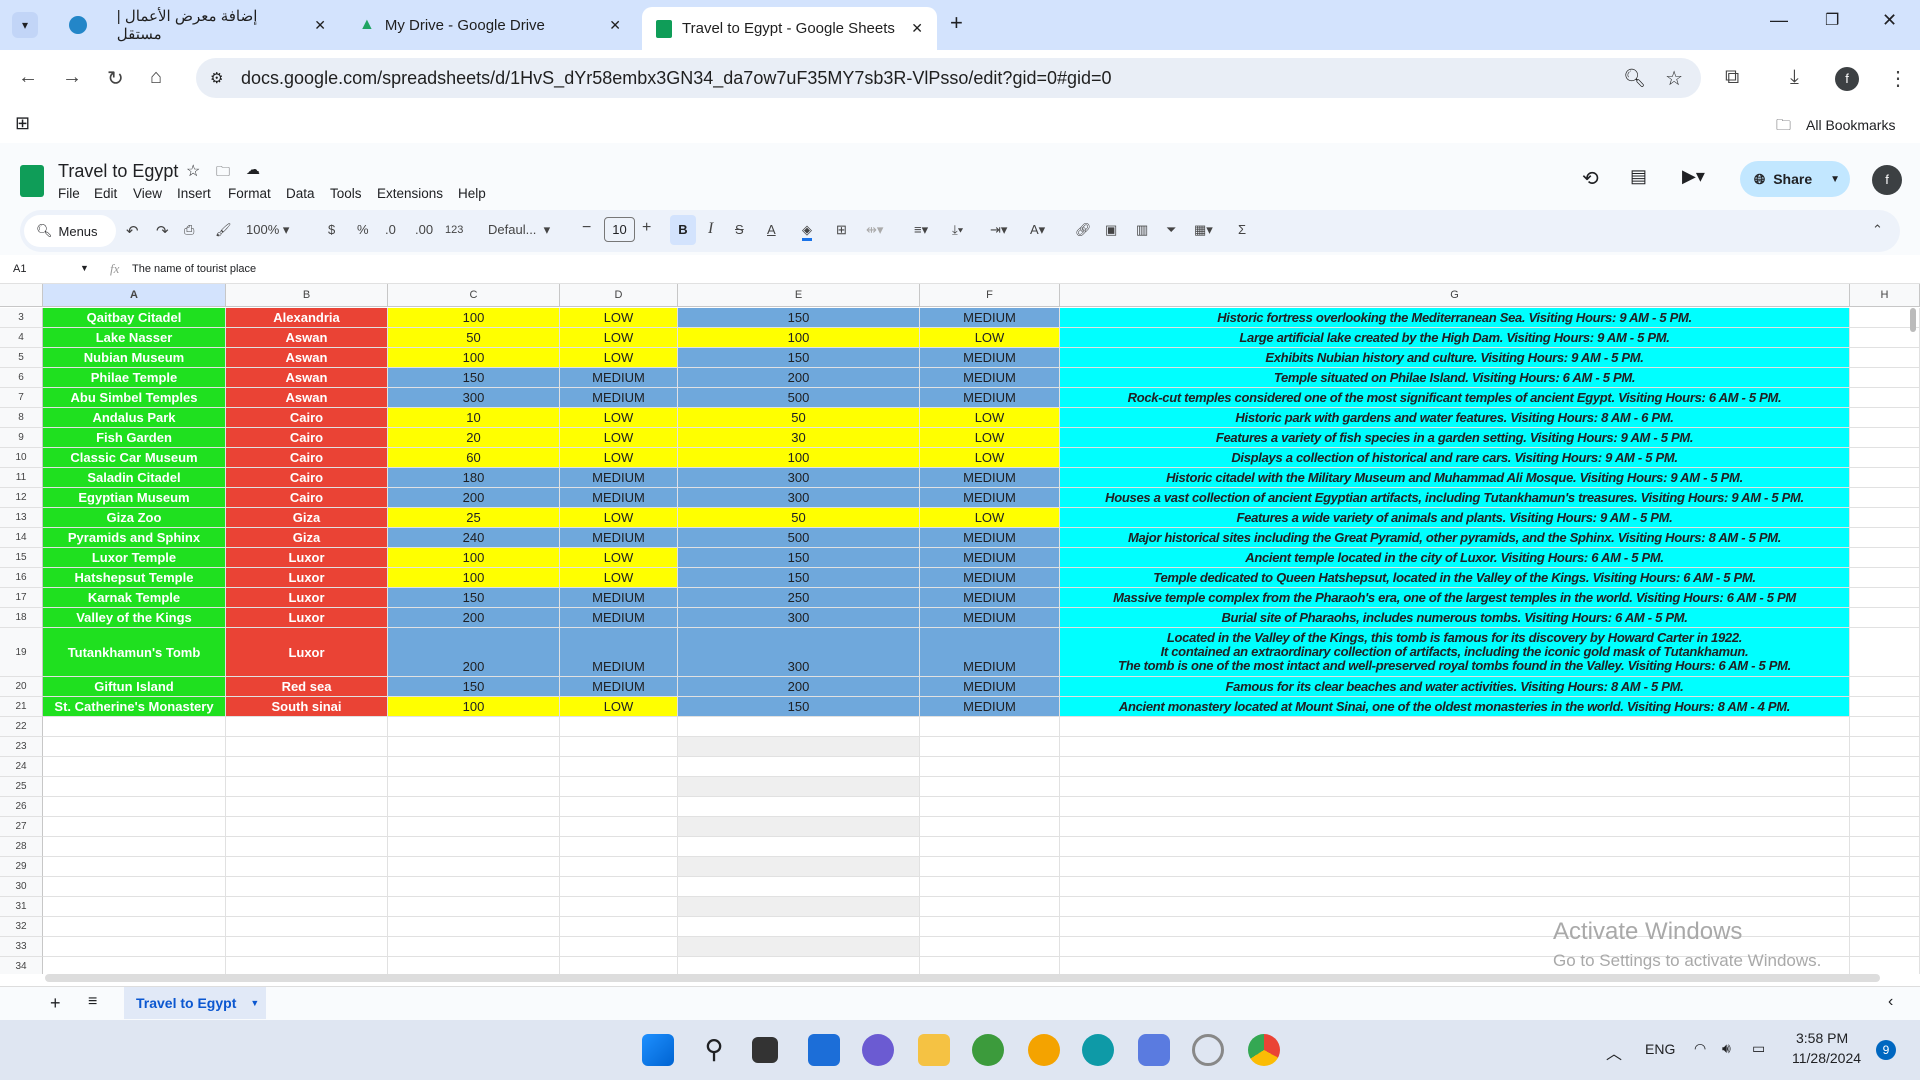 This screenshot has height=1080, width=1920. Describe the element at coordinates (472, 193) in the screenshot. I see `menu-help: Help` at that location.